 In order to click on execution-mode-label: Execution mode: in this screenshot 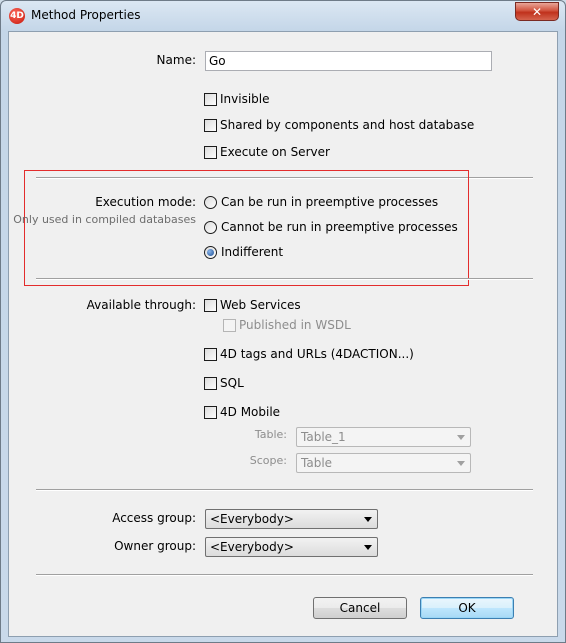, I will do `click(145, 202)`.